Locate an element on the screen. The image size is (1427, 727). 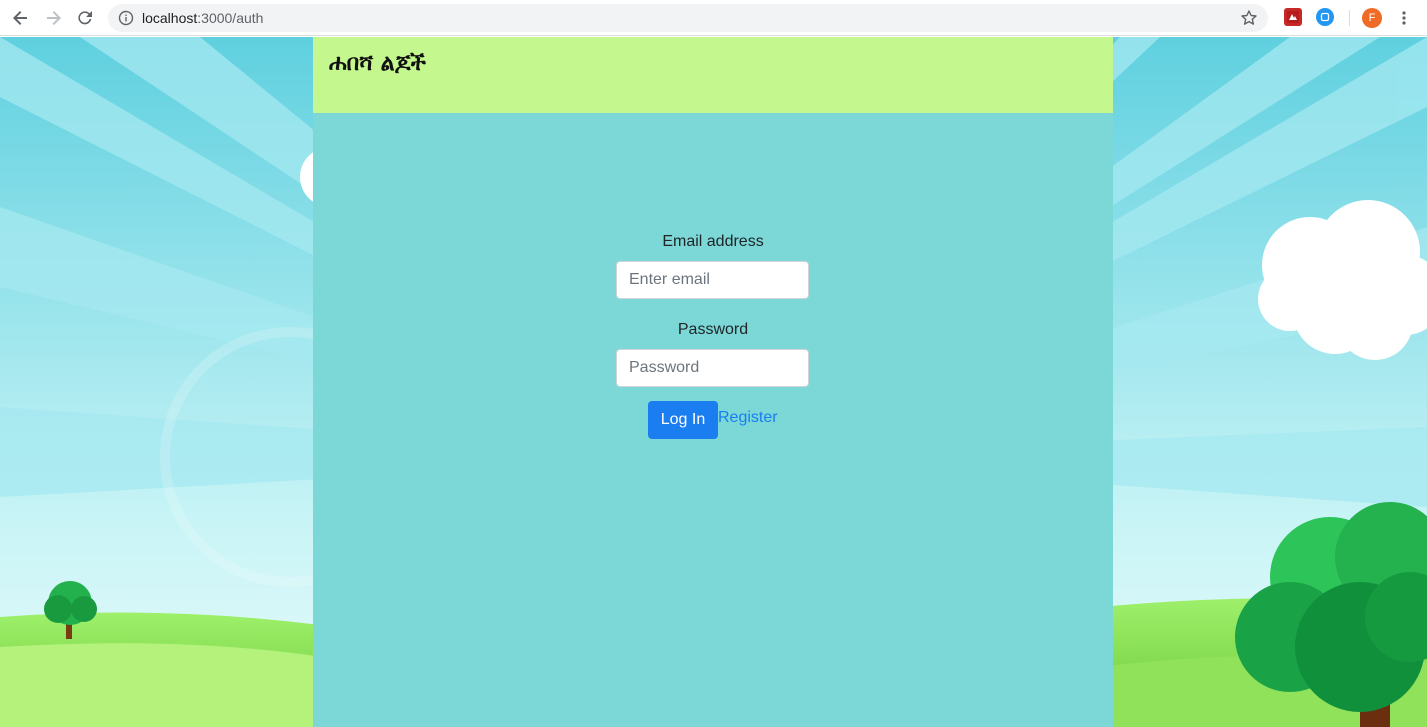
browser-toolbar: localhost:3000/auth F is located at coordinates (713, 18).